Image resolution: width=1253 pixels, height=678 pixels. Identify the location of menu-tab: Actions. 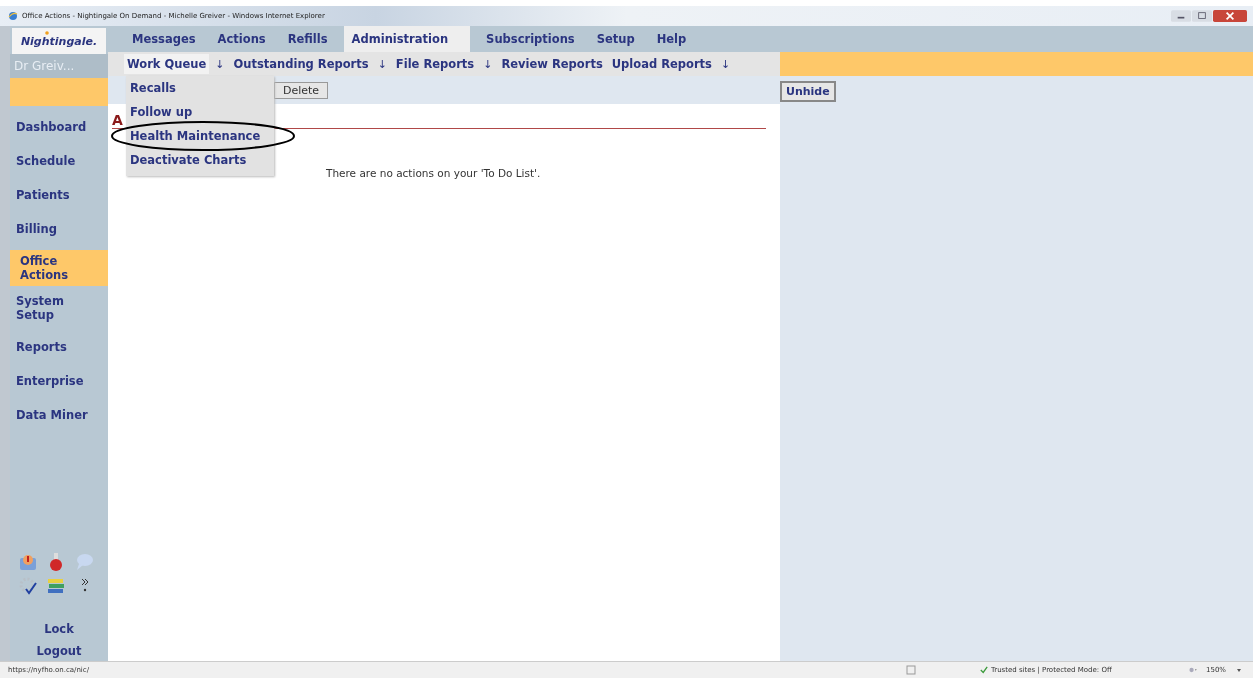
(241, 39).